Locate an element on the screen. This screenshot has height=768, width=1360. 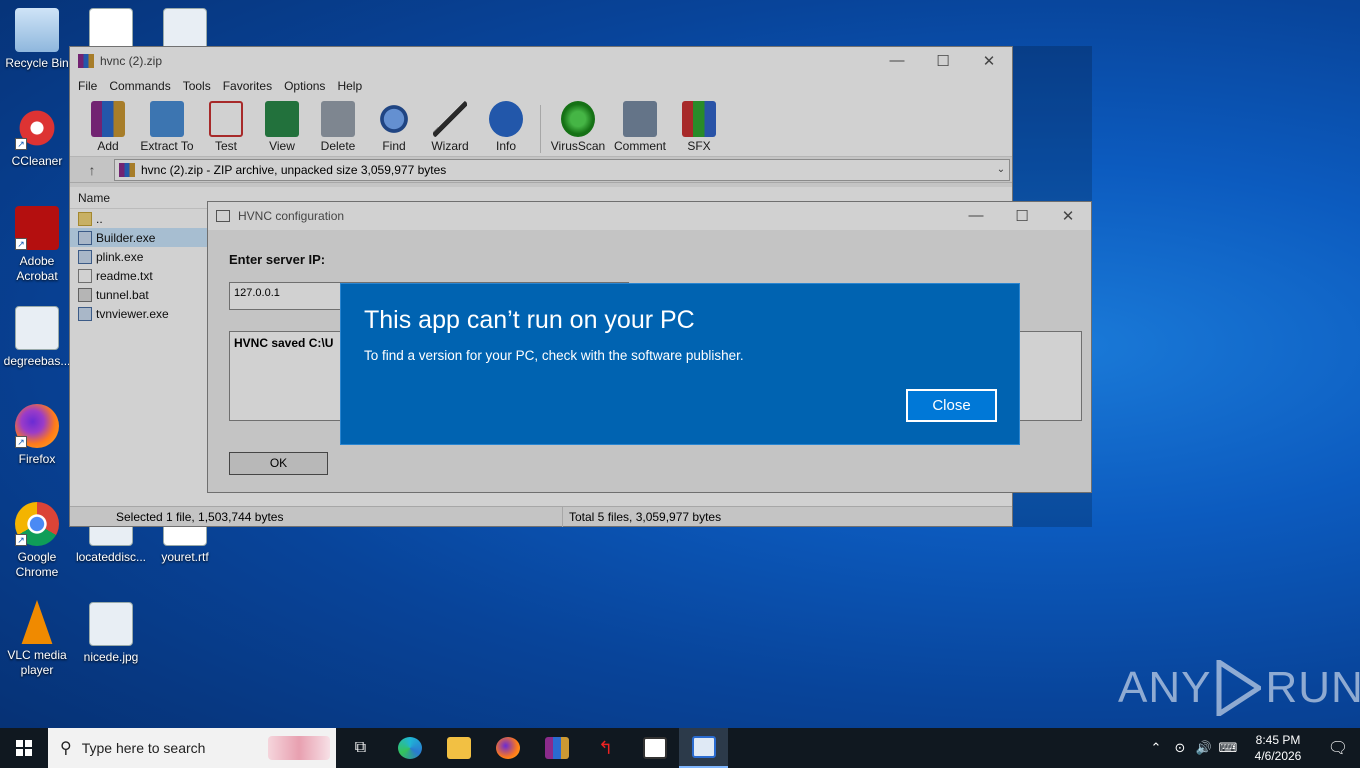
find-button: Find is located at coordinates (394, 127).